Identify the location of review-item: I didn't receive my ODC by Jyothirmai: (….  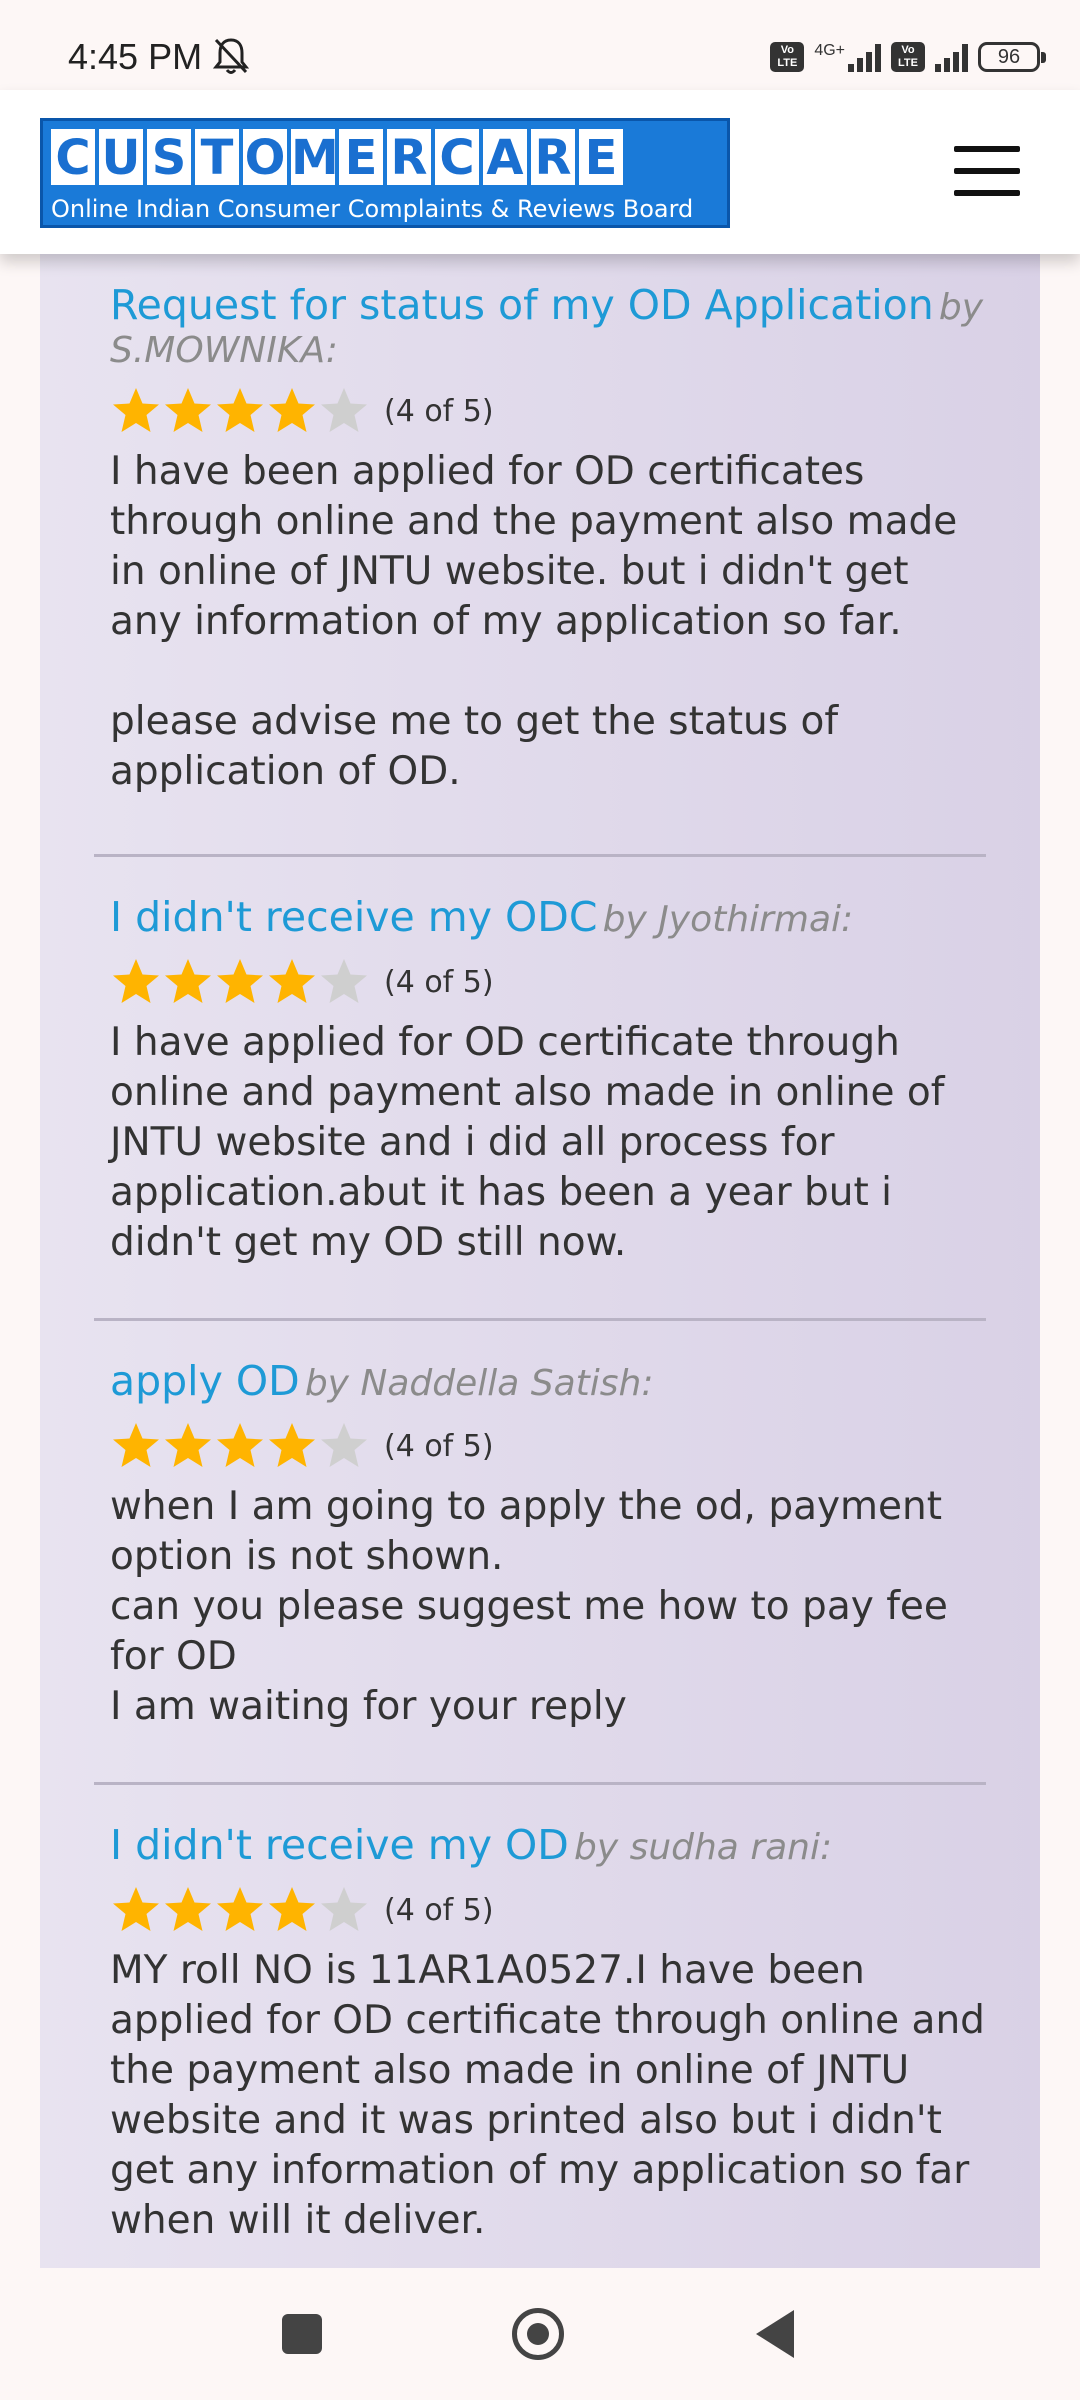
(550, 1080).